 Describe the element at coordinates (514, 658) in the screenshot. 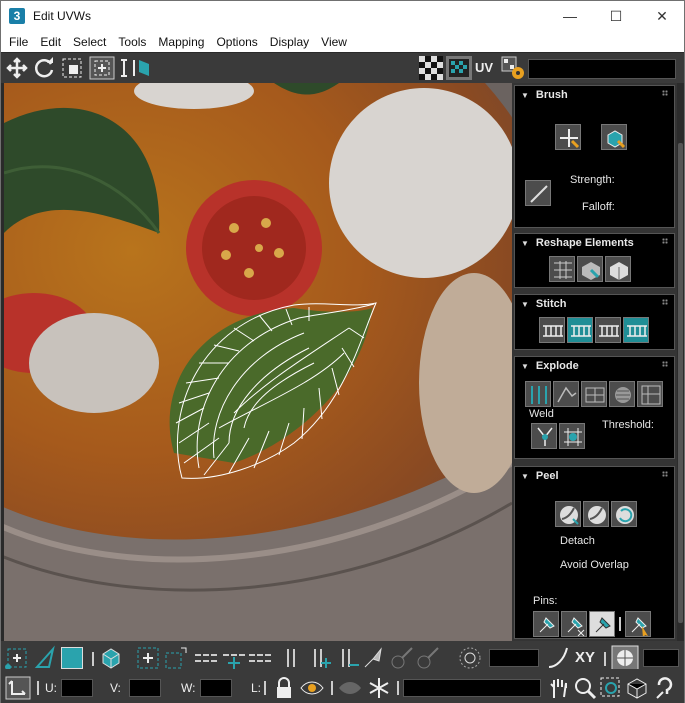

I see `falloff-value-field` at that location.